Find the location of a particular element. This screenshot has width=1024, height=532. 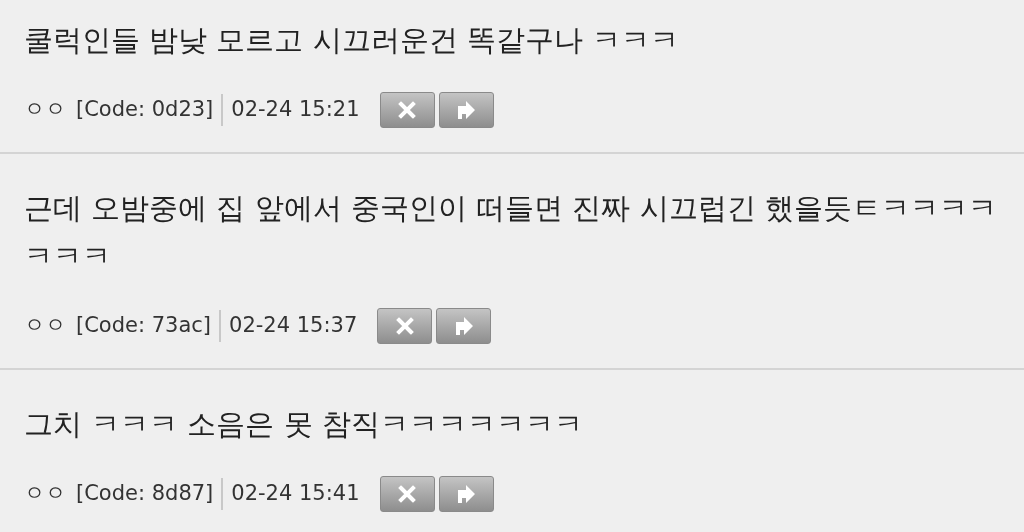

user-code: [Code: 73ac] is located at coordinates (144, 326).